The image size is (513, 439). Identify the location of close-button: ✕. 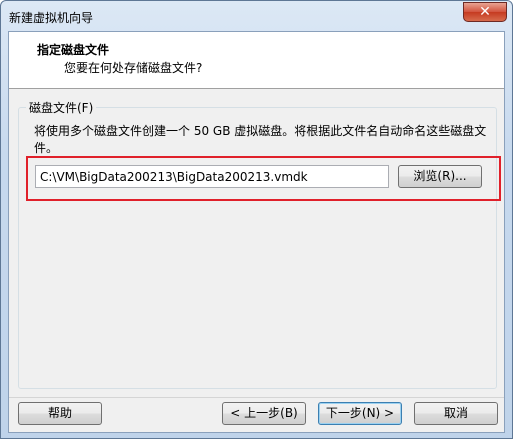
(485, 12).